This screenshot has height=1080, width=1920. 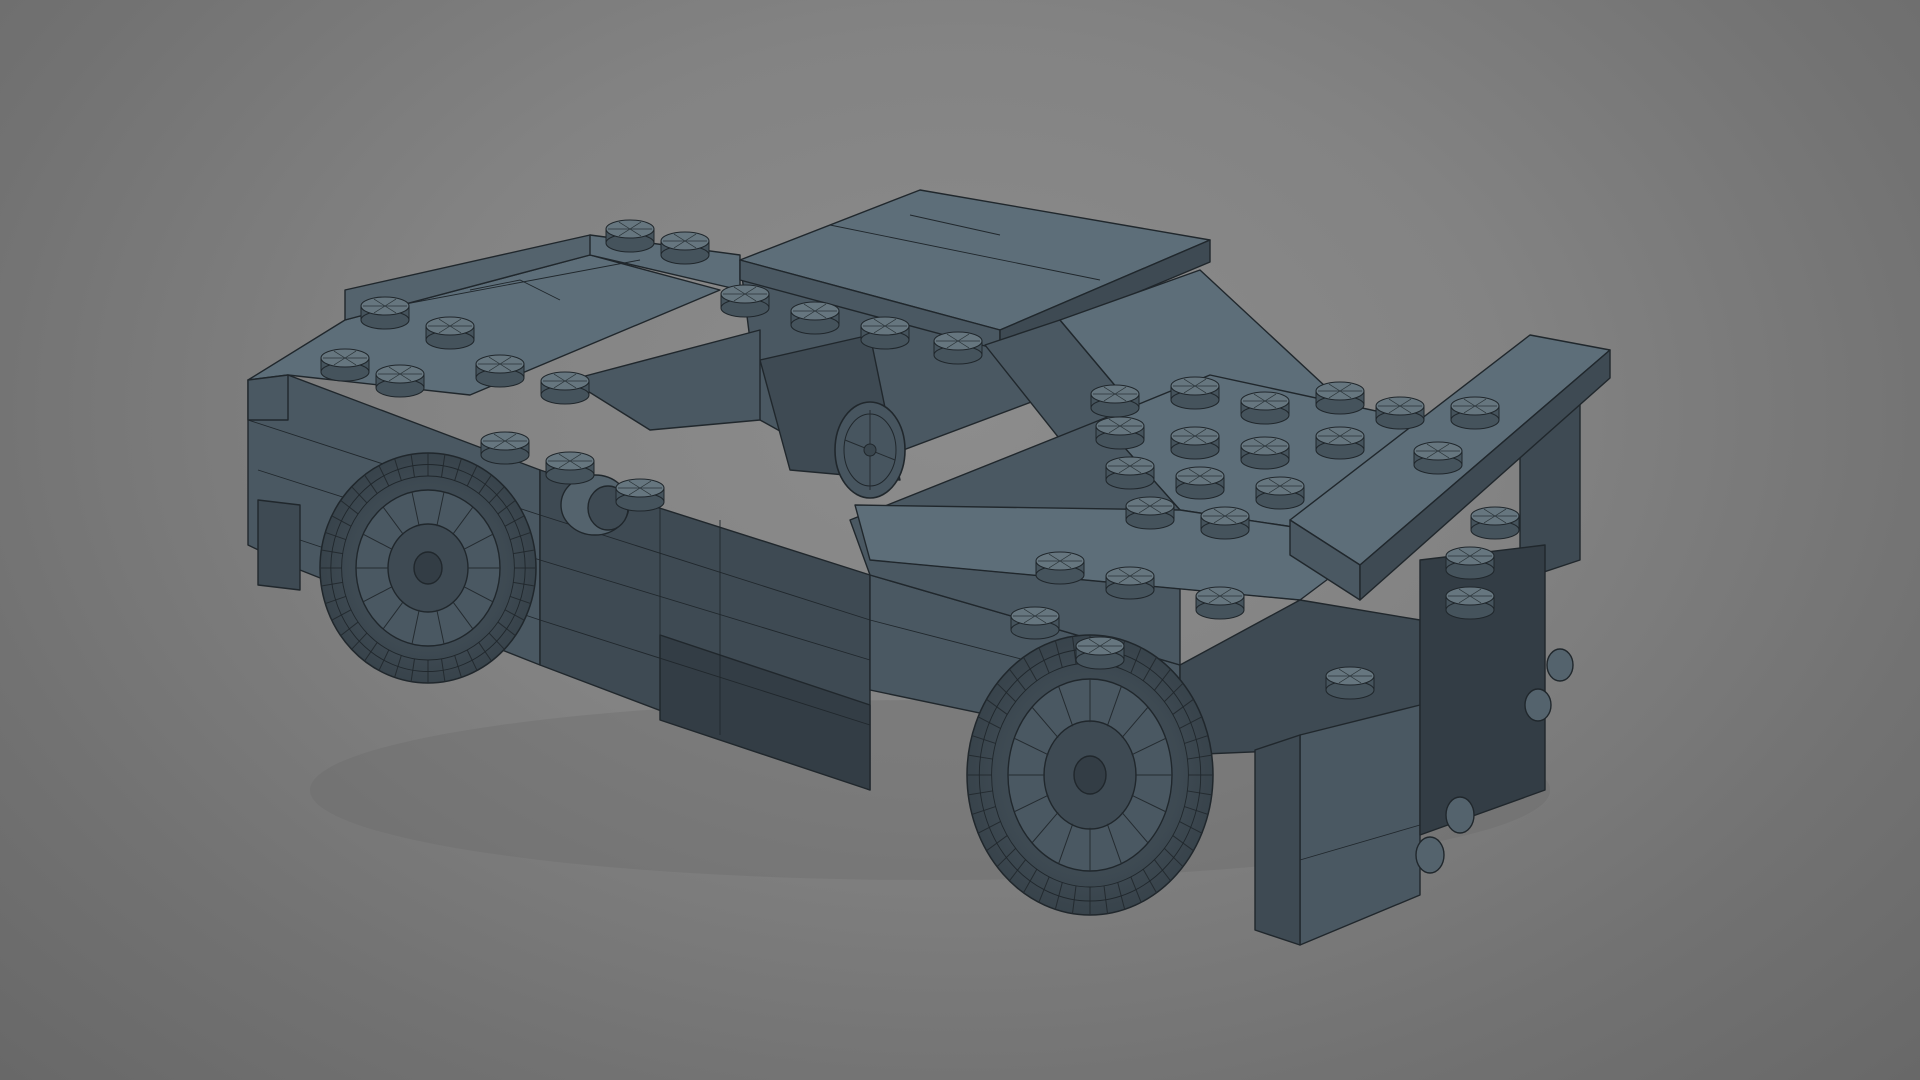 I want to click on rear-wheel, so click(x=428, y=568).